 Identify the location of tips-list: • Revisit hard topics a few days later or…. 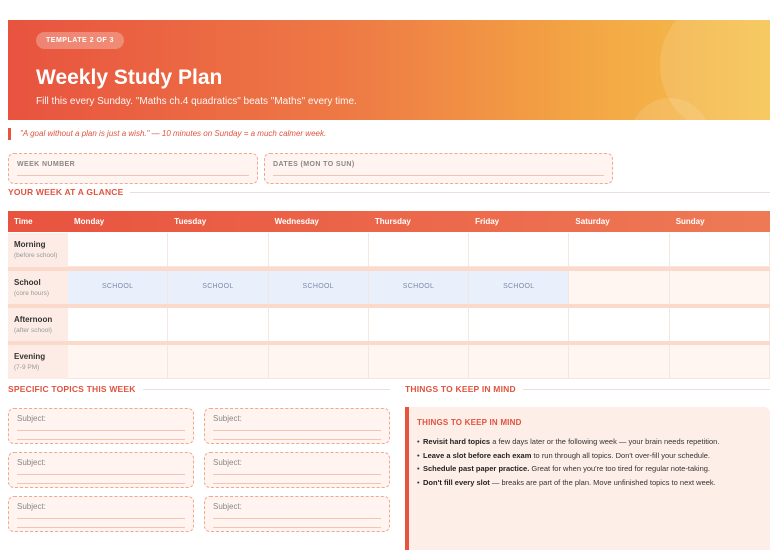
(568, 462).